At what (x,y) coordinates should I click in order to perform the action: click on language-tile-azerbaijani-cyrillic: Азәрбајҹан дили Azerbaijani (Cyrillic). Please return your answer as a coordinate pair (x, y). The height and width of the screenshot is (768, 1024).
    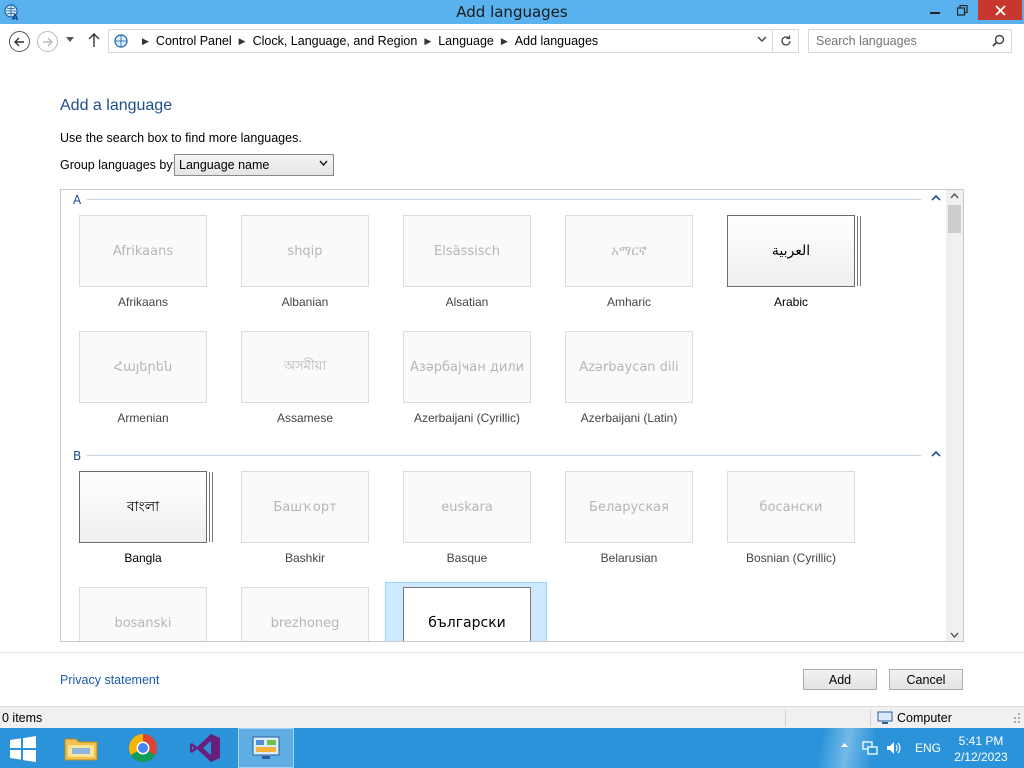
    Looking at the image, I should click on (467, 392).